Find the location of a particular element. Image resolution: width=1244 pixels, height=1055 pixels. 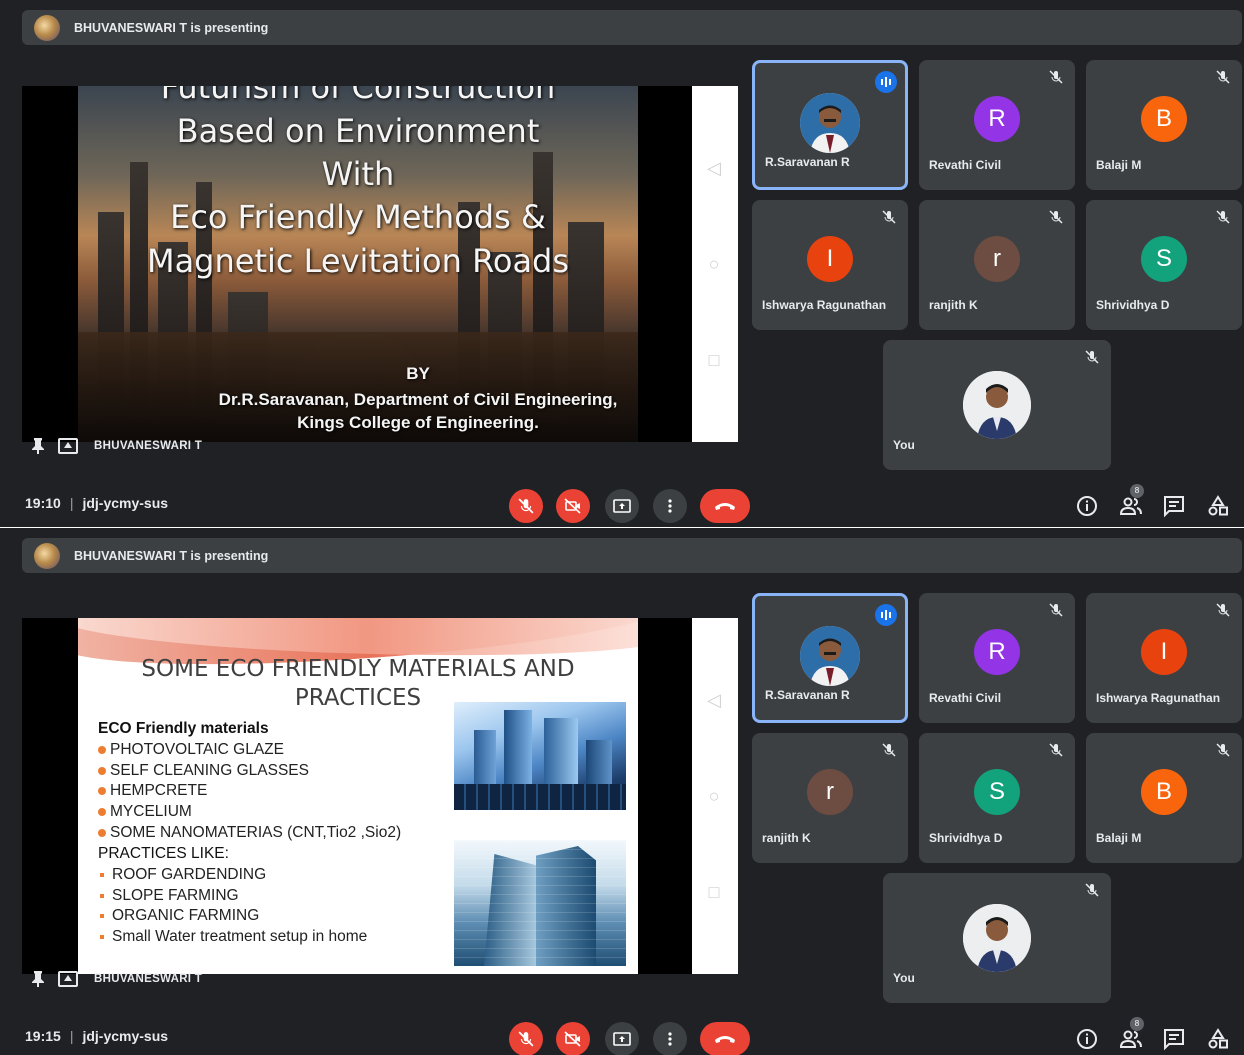

avatar: R is located at coordinates (997, 119).